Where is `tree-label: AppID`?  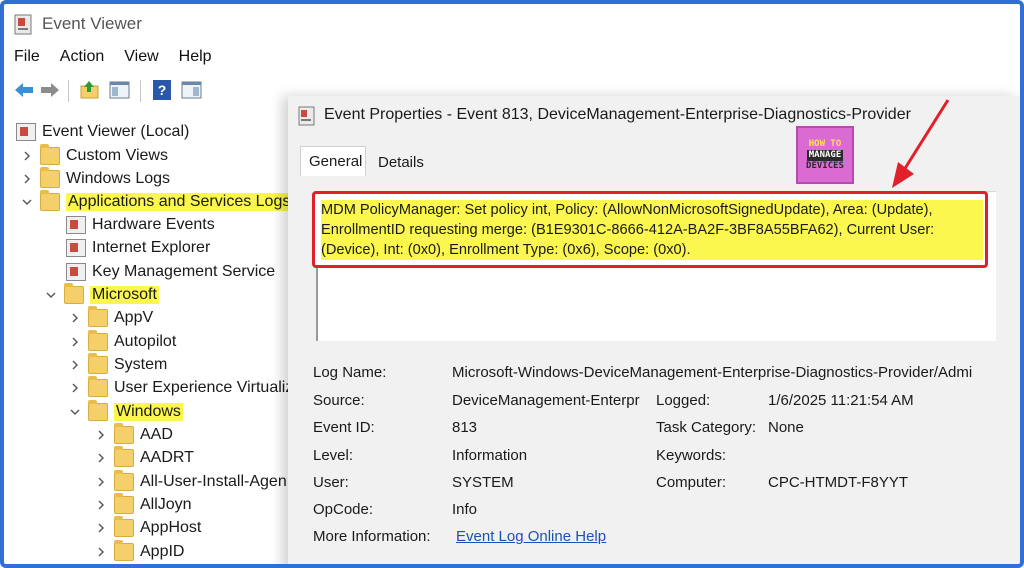
tree-label: AppID is located at coordinates (162, 551).